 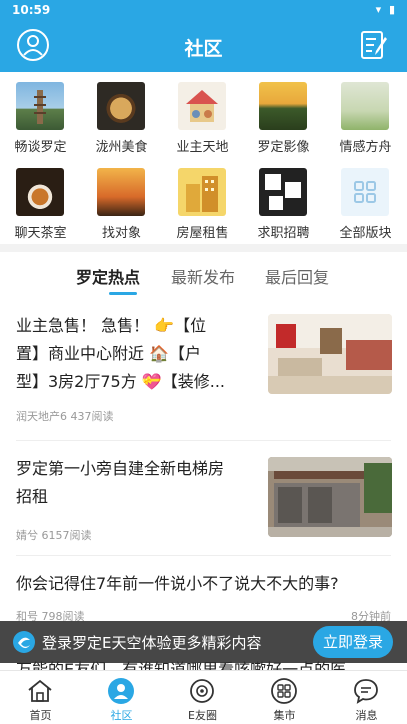 I want to click on nav-friends-circle: E友圈, so click(x=202, y=697).